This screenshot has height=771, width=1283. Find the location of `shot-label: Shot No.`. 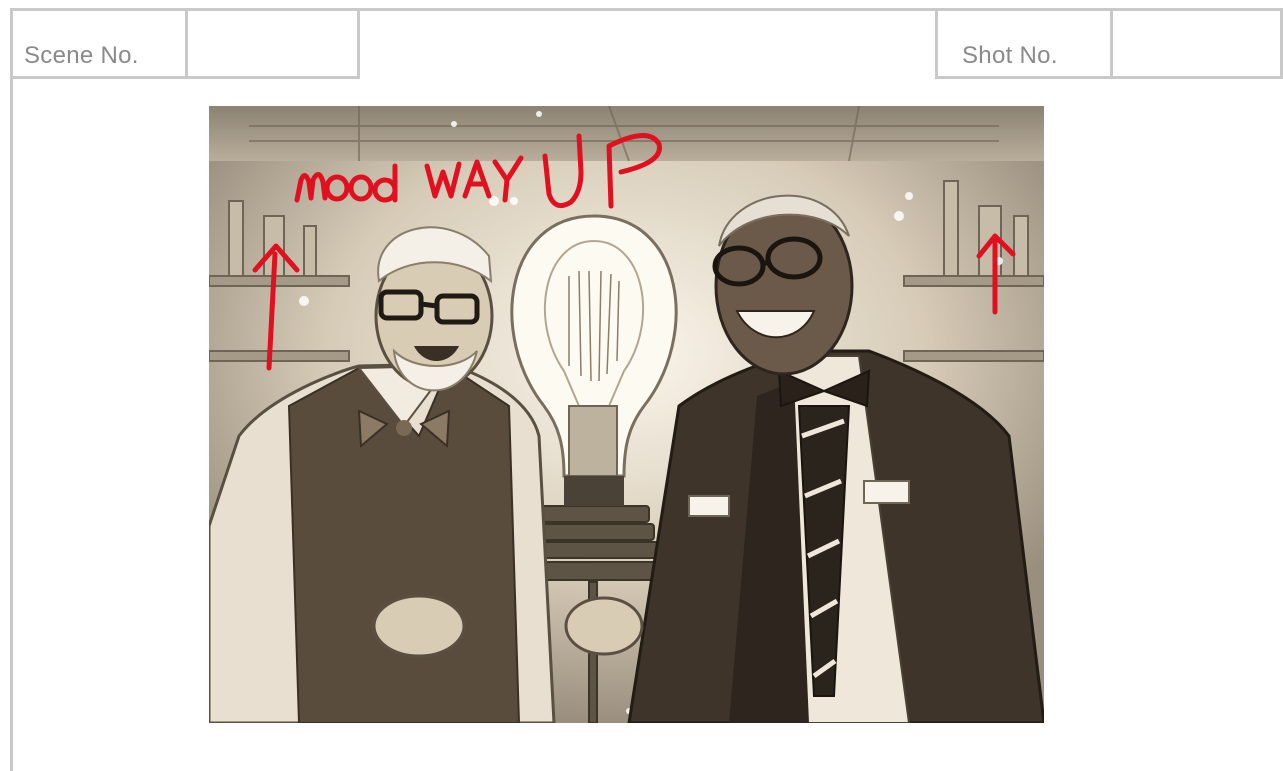

shot-label: Shot No. is located at coordinates (1010, 55).